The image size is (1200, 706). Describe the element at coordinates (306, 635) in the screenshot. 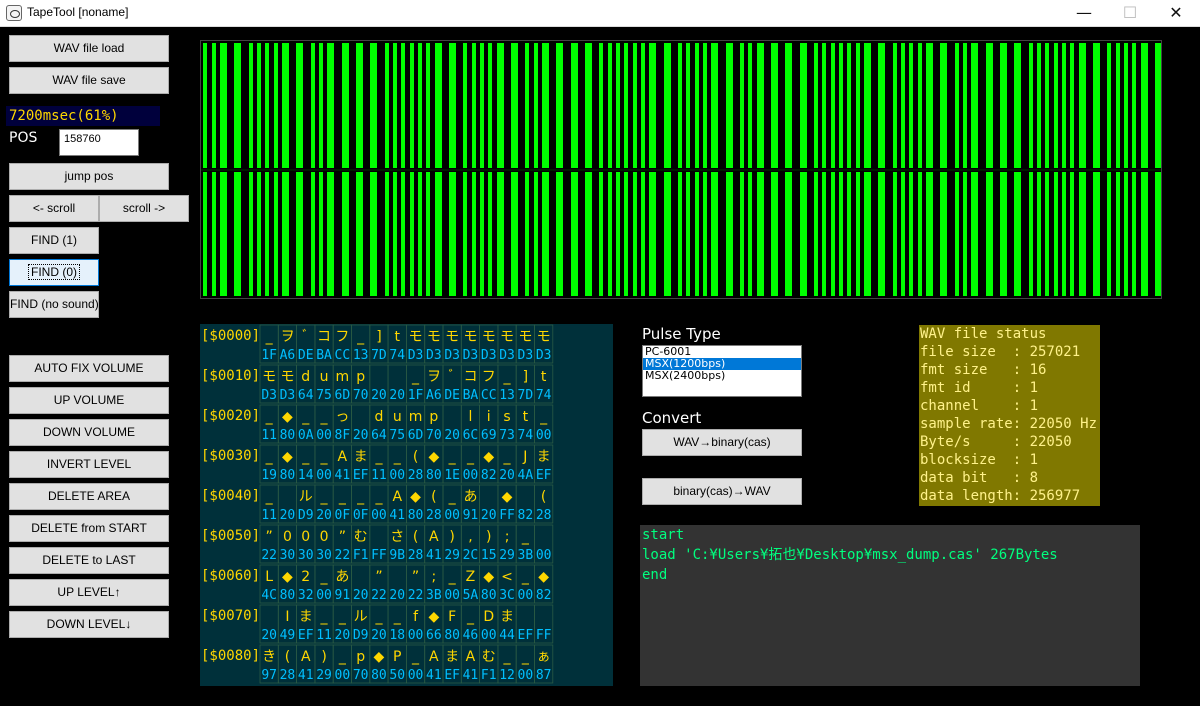

I see `hex-byte: EF` at that location.